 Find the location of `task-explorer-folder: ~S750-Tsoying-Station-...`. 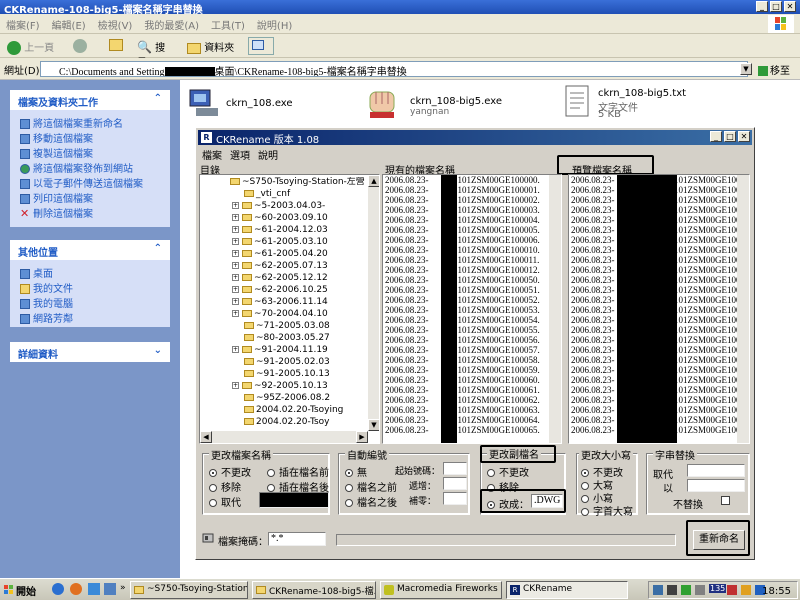

task-explorer-folder: ~S750-Tsoying-Station-... is located at coordinates (189, 590).